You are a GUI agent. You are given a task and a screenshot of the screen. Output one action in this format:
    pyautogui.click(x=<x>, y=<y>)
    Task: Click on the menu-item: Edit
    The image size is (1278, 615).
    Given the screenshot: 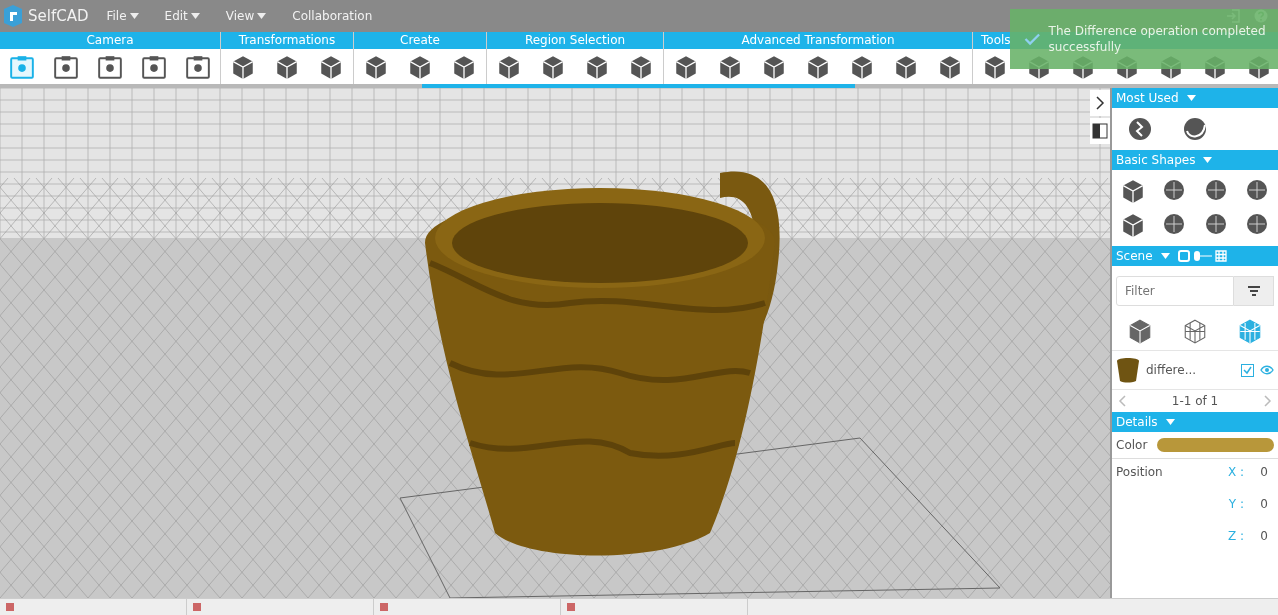 What is the action you would take?
    pyautogui.click(x=182, y=16)
    